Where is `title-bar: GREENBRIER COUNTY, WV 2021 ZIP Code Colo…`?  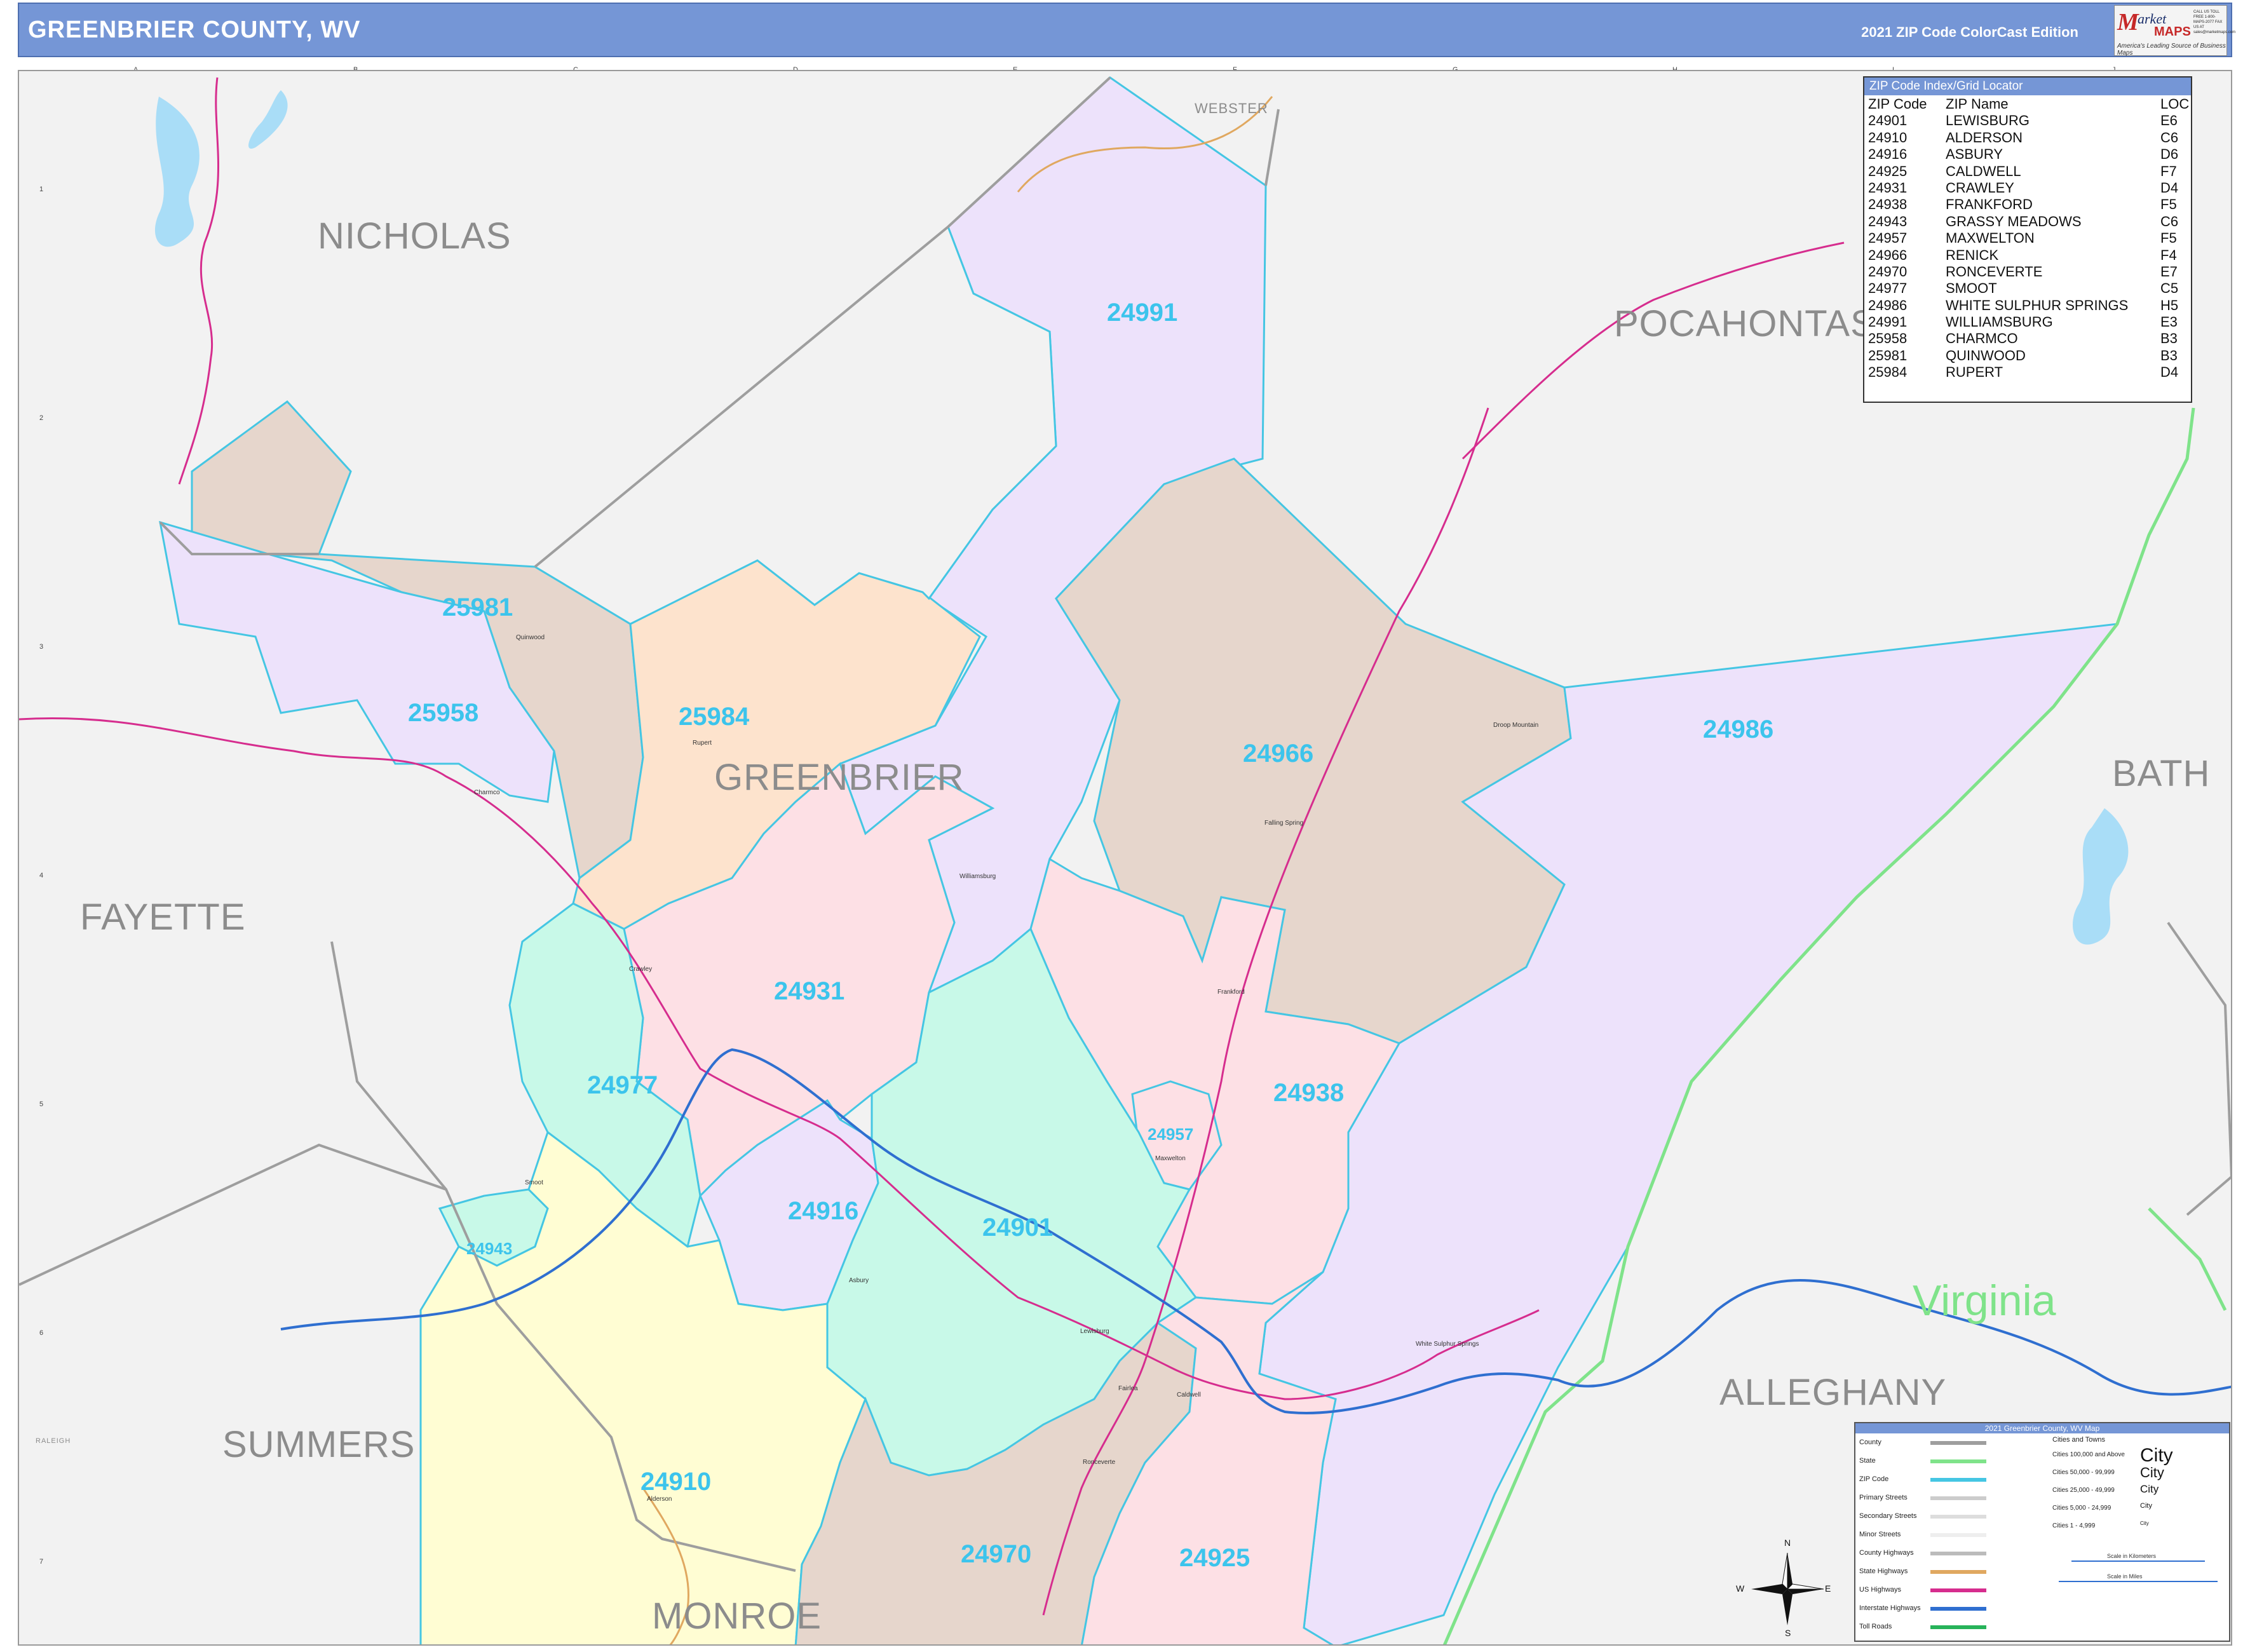 title-bar: GREENBRIER COUNTY, WV 2021 ZIP Code Colo… is located at coordinates (1126, 30).